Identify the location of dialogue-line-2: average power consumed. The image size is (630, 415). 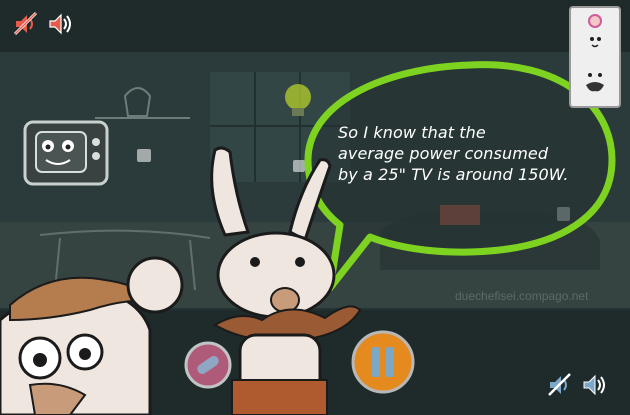
(443, 153).